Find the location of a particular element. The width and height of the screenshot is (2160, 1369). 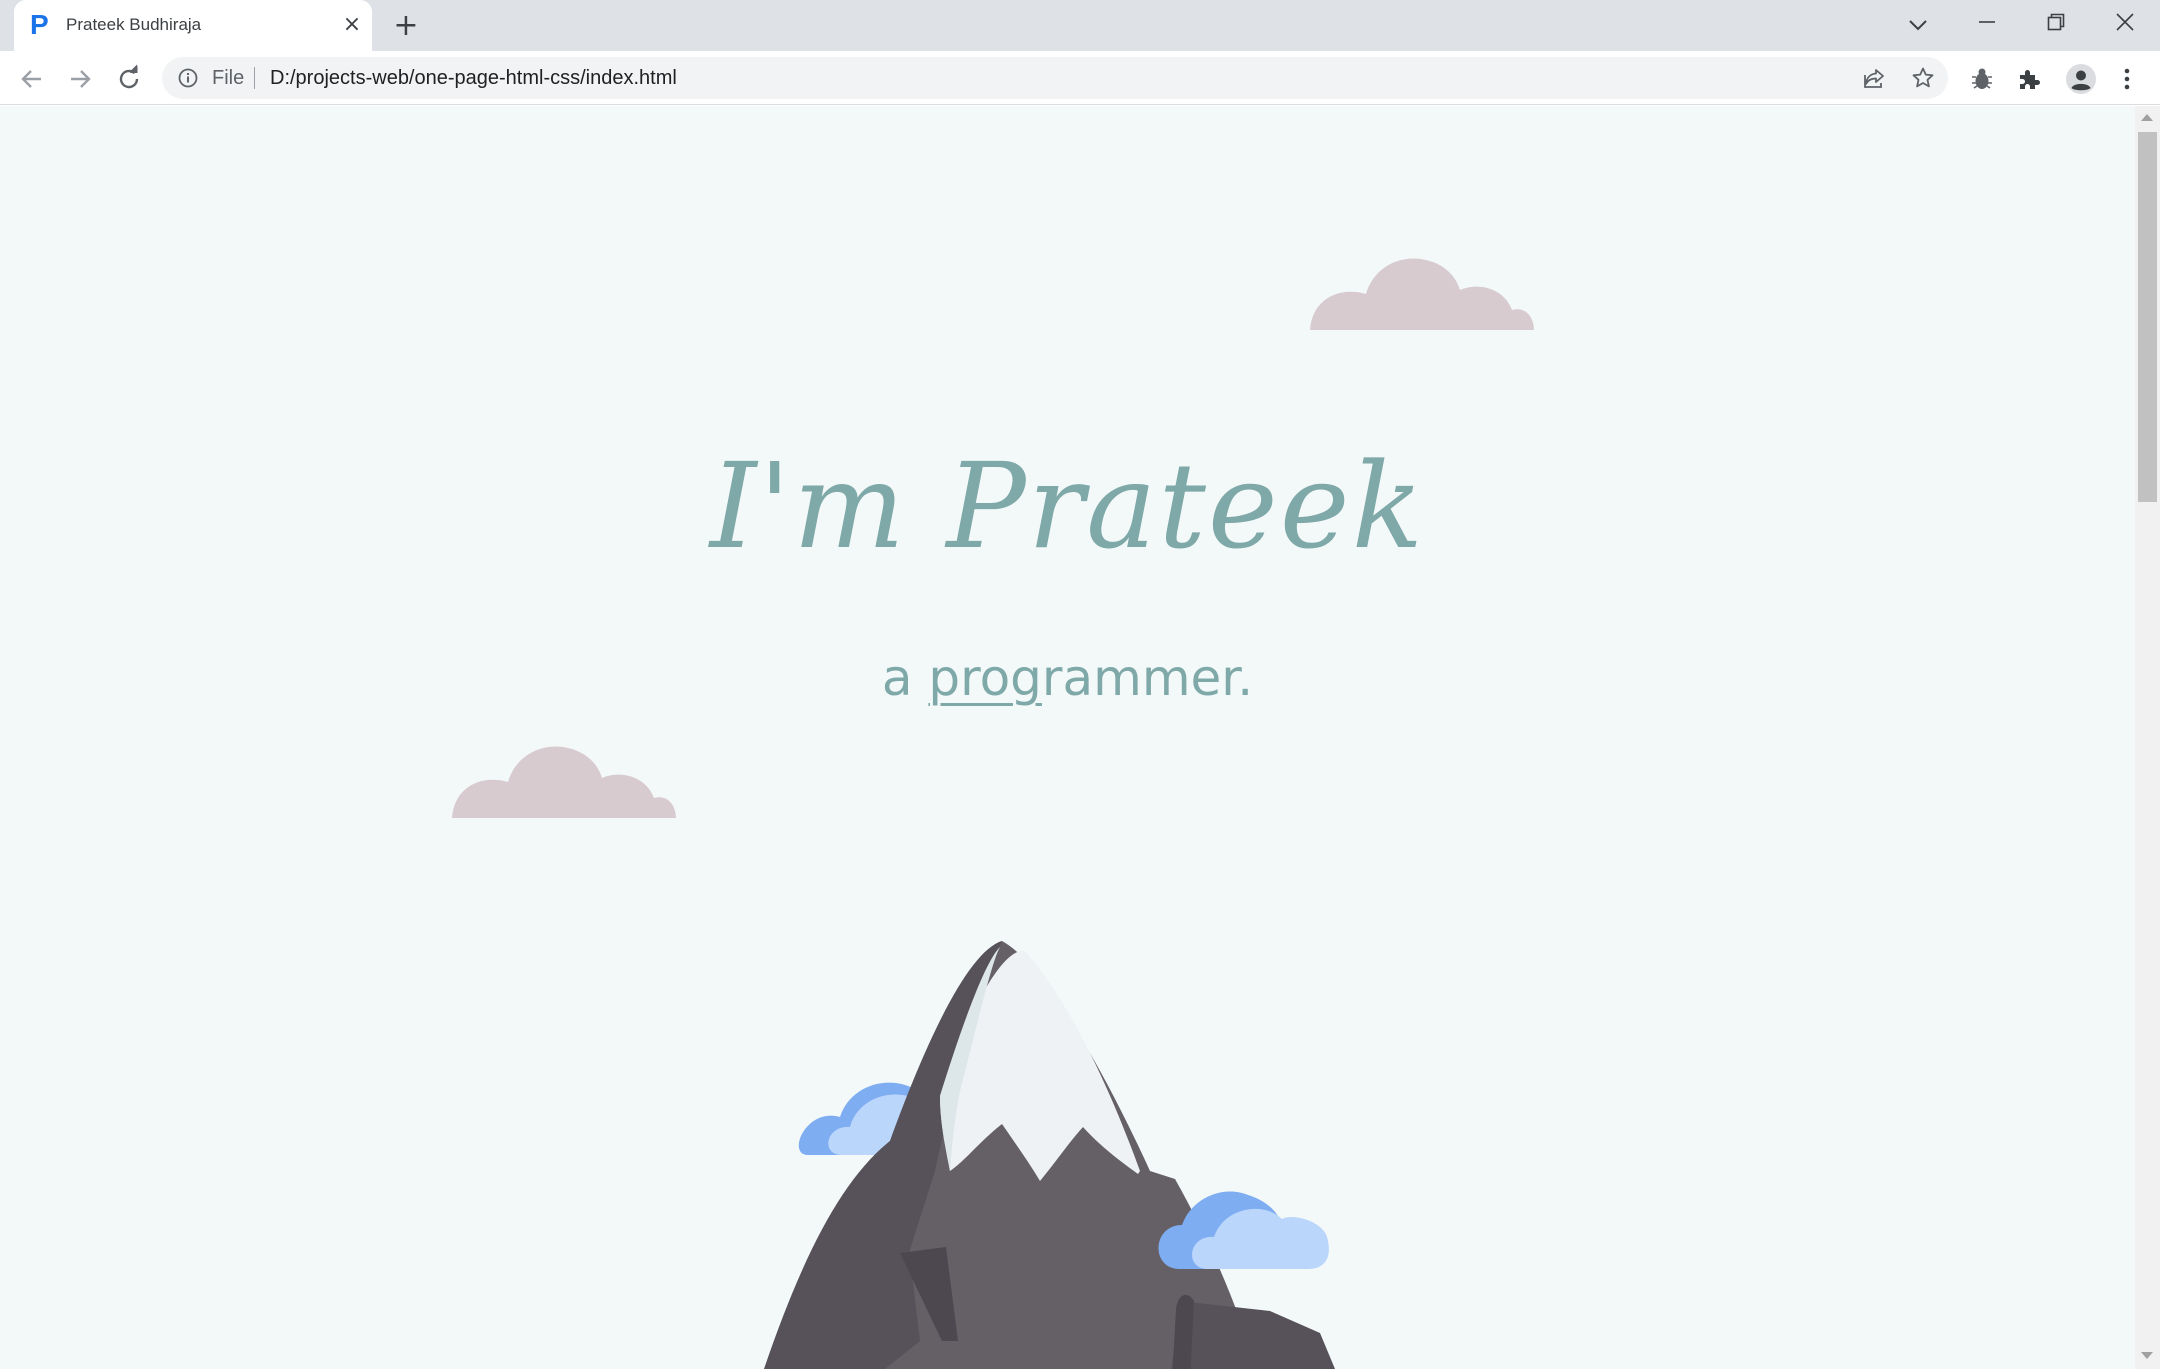

reload-button is located at coordinates (129, 79).